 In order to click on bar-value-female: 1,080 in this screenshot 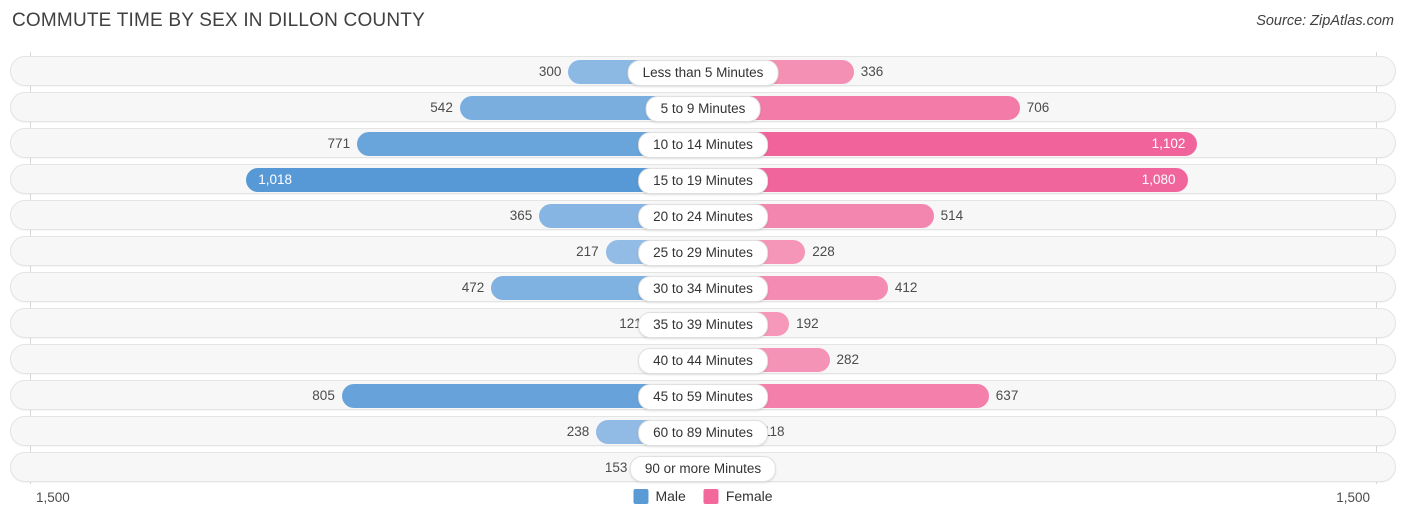, I will do `click(1158, 179)`.